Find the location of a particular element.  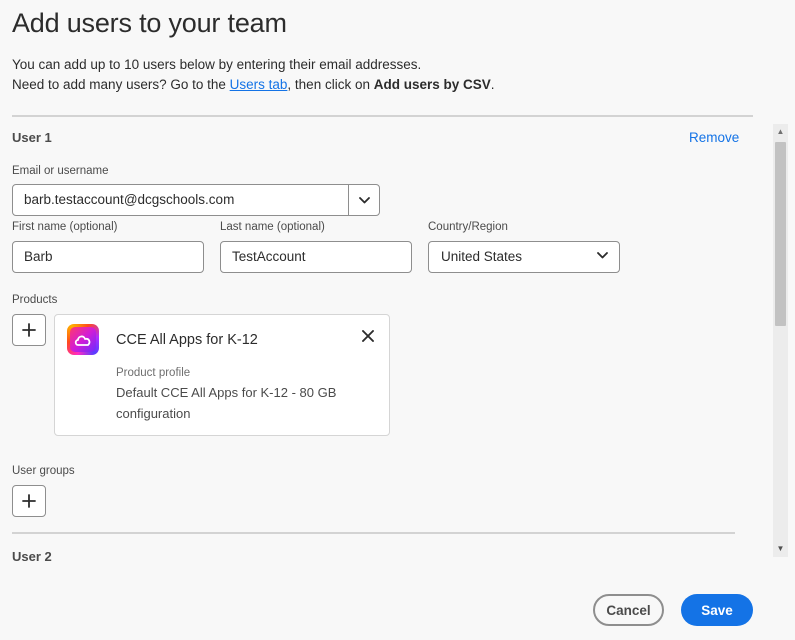

add-user-group-button is located at coordinates (29, 501).